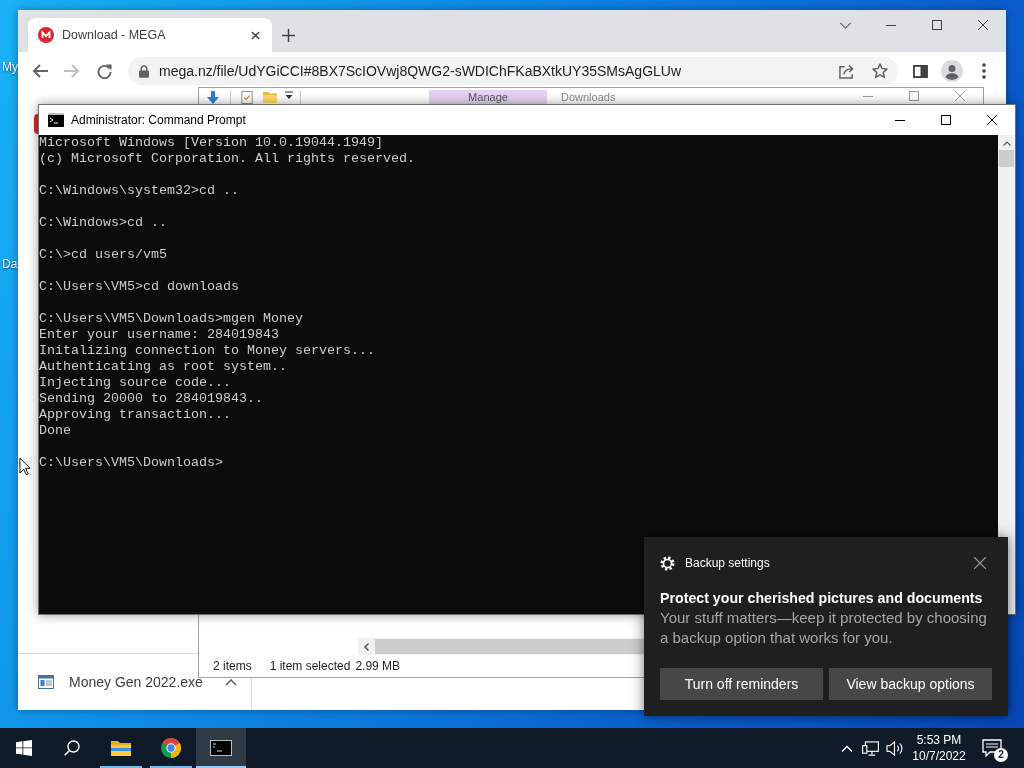 The width and height of the screenshot is (1024, 768). I want to click on status-text: 2 items, so click(232, 666).